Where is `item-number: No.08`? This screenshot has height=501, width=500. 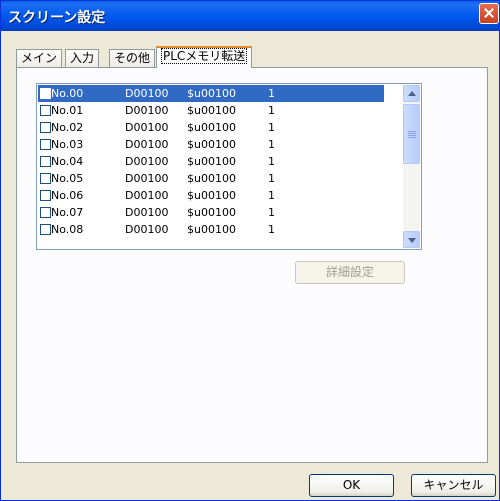 item-number: No.08 is located at coordinates (67, 229).